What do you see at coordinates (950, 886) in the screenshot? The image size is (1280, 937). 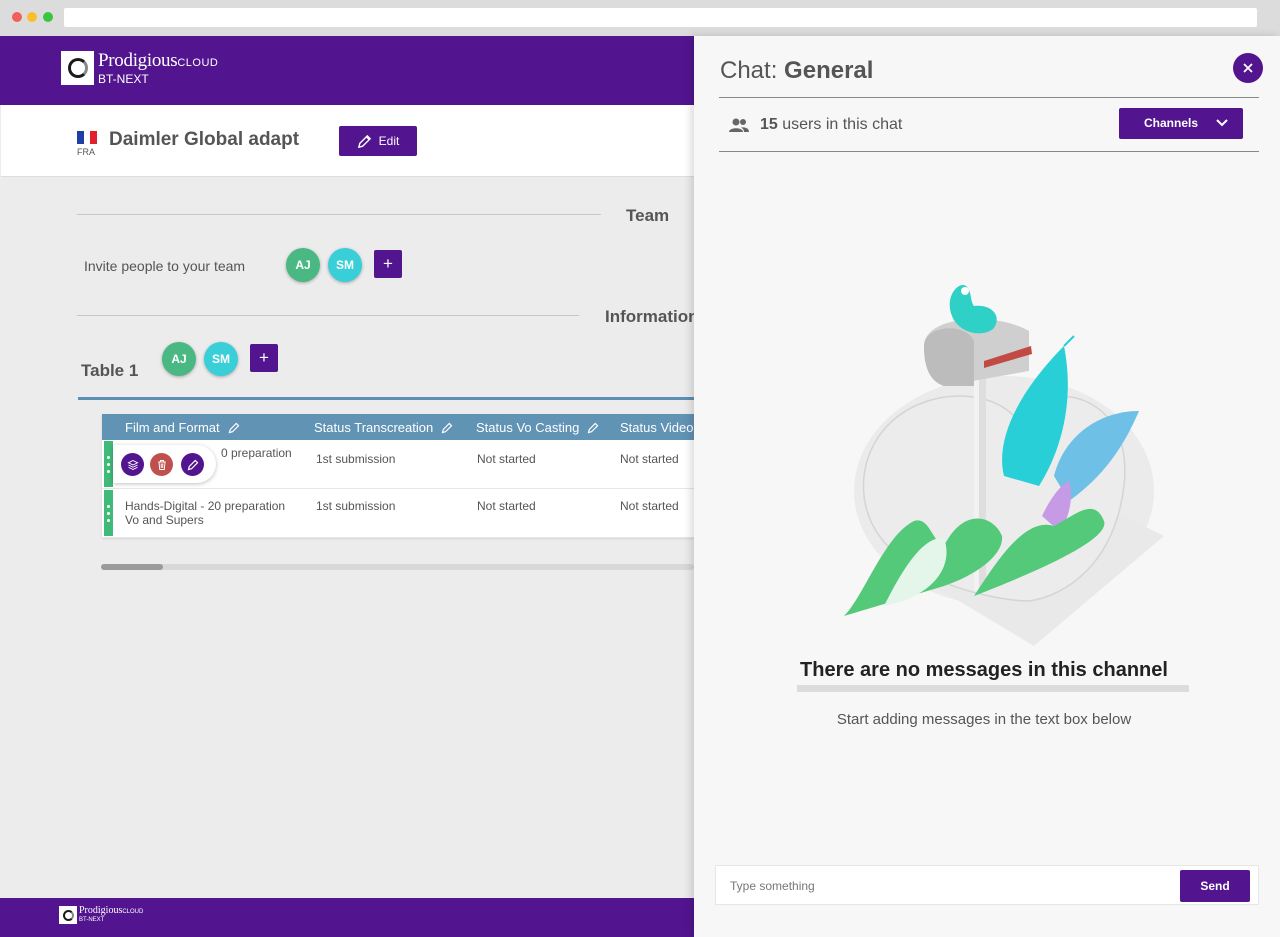 I see `message-input` at bounding box center [950, 886].